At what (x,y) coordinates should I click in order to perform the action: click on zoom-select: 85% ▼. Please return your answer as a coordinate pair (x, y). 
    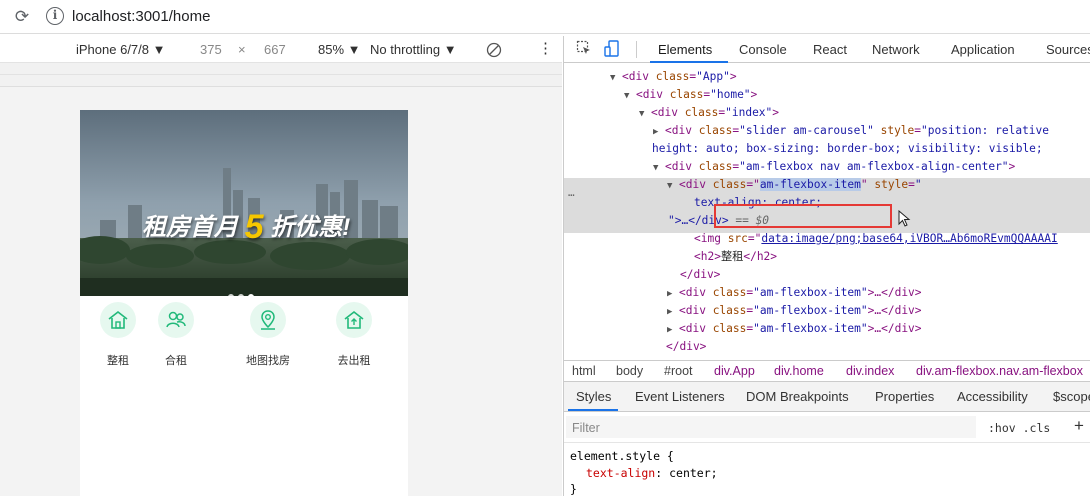
    Looking at the image, I should click on (339, 49).